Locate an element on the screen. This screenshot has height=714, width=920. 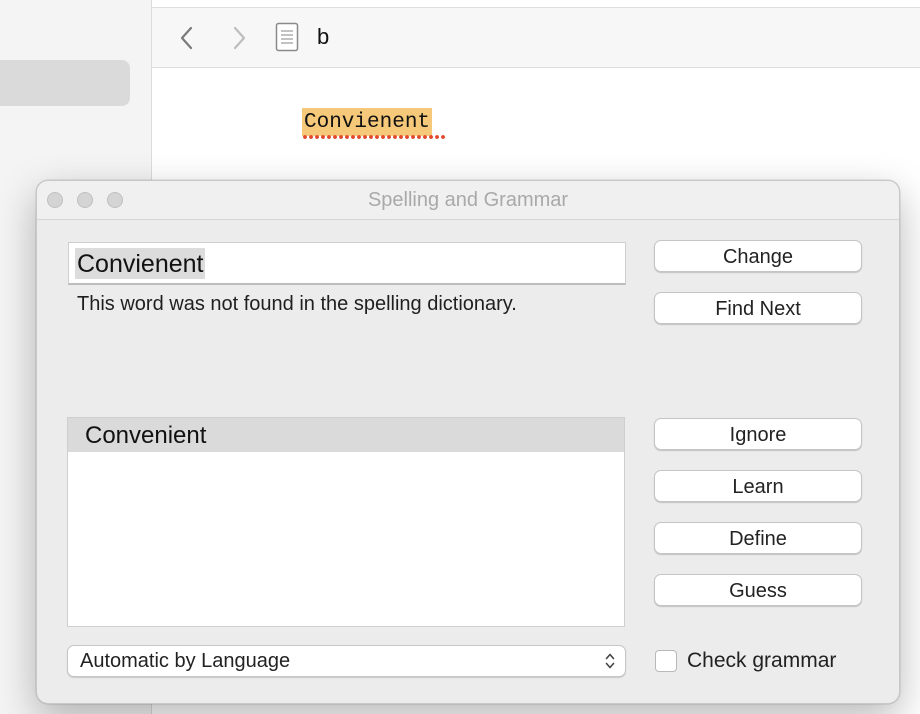
toolbar: b is located at coordinates (536, 38).